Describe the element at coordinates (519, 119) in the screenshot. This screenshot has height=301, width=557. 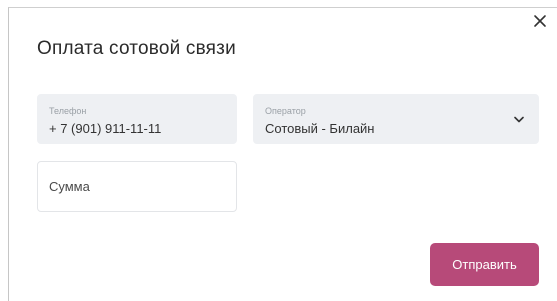
I see `chevron-down-icon` at that location.